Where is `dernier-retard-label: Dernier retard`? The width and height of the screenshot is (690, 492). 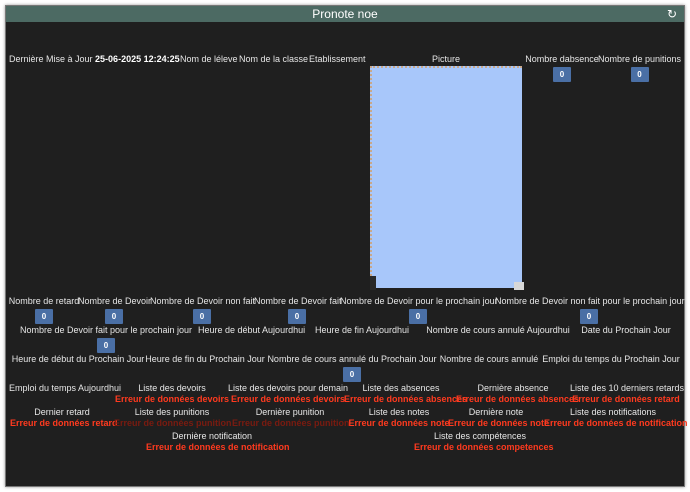 dernier-retard-label: Dernier retard is located at coordinates (62, 412).